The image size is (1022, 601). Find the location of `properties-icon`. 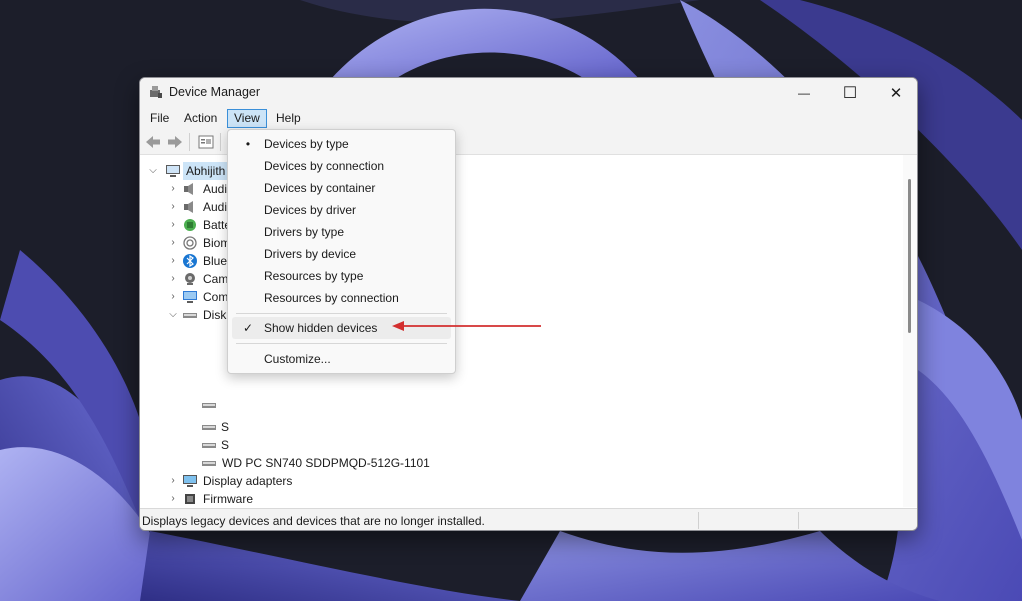

properties-icon is located at coordinates (206, 142).